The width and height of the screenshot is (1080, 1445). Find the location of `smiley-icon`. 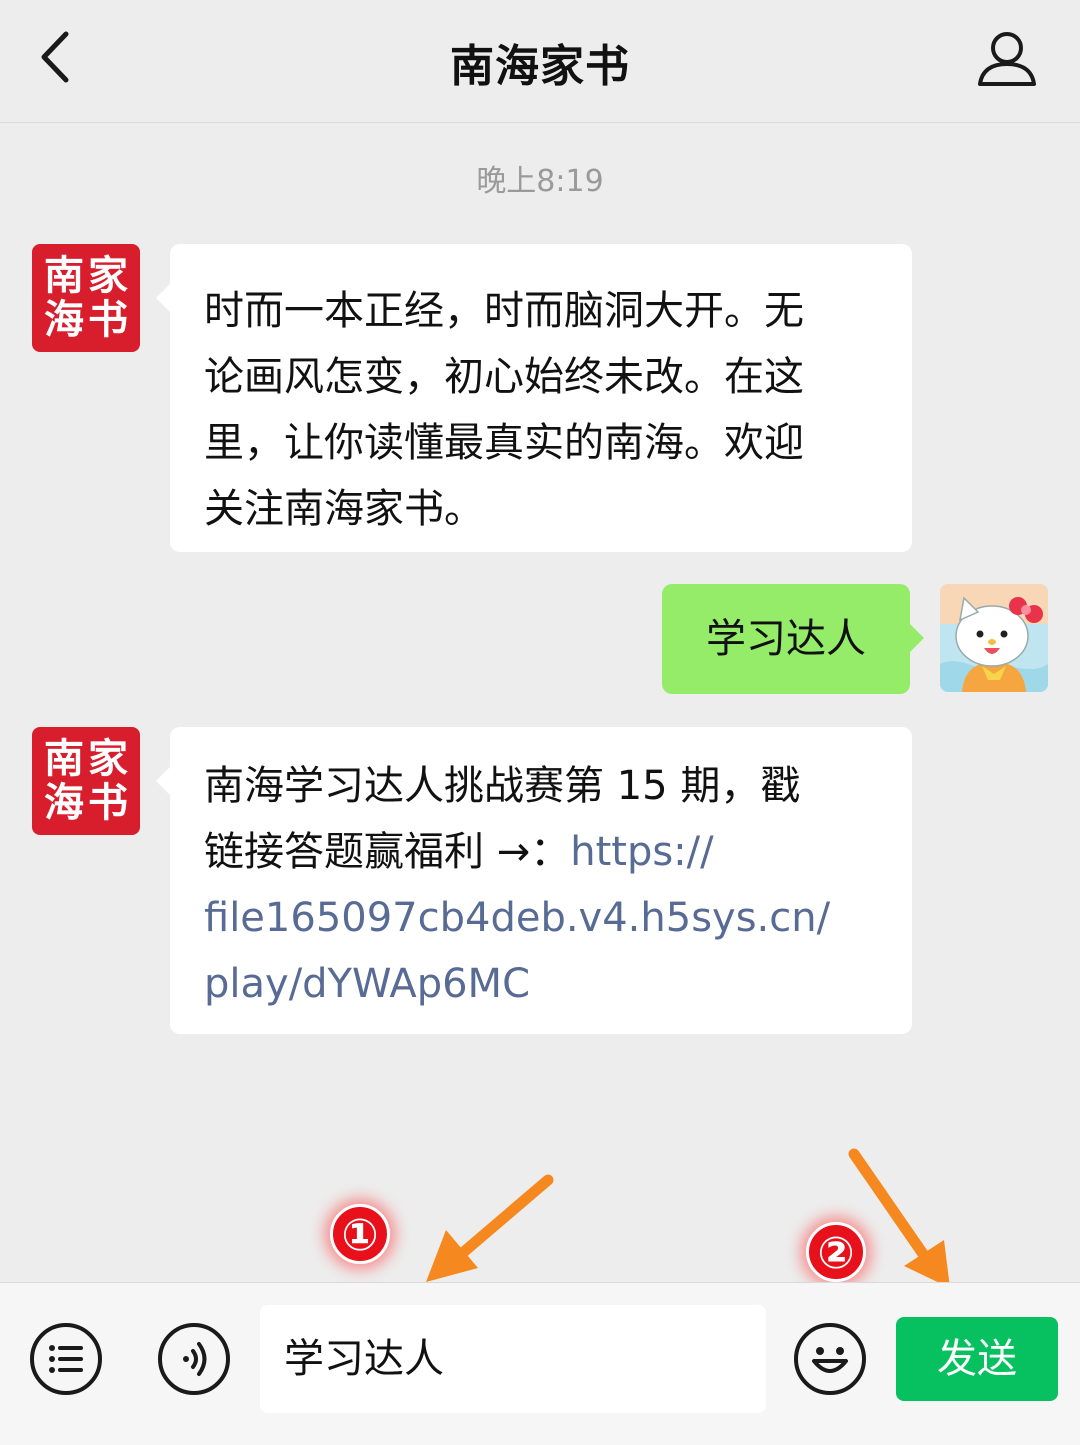

smiley-icon is located at coordinates (830, 1360).